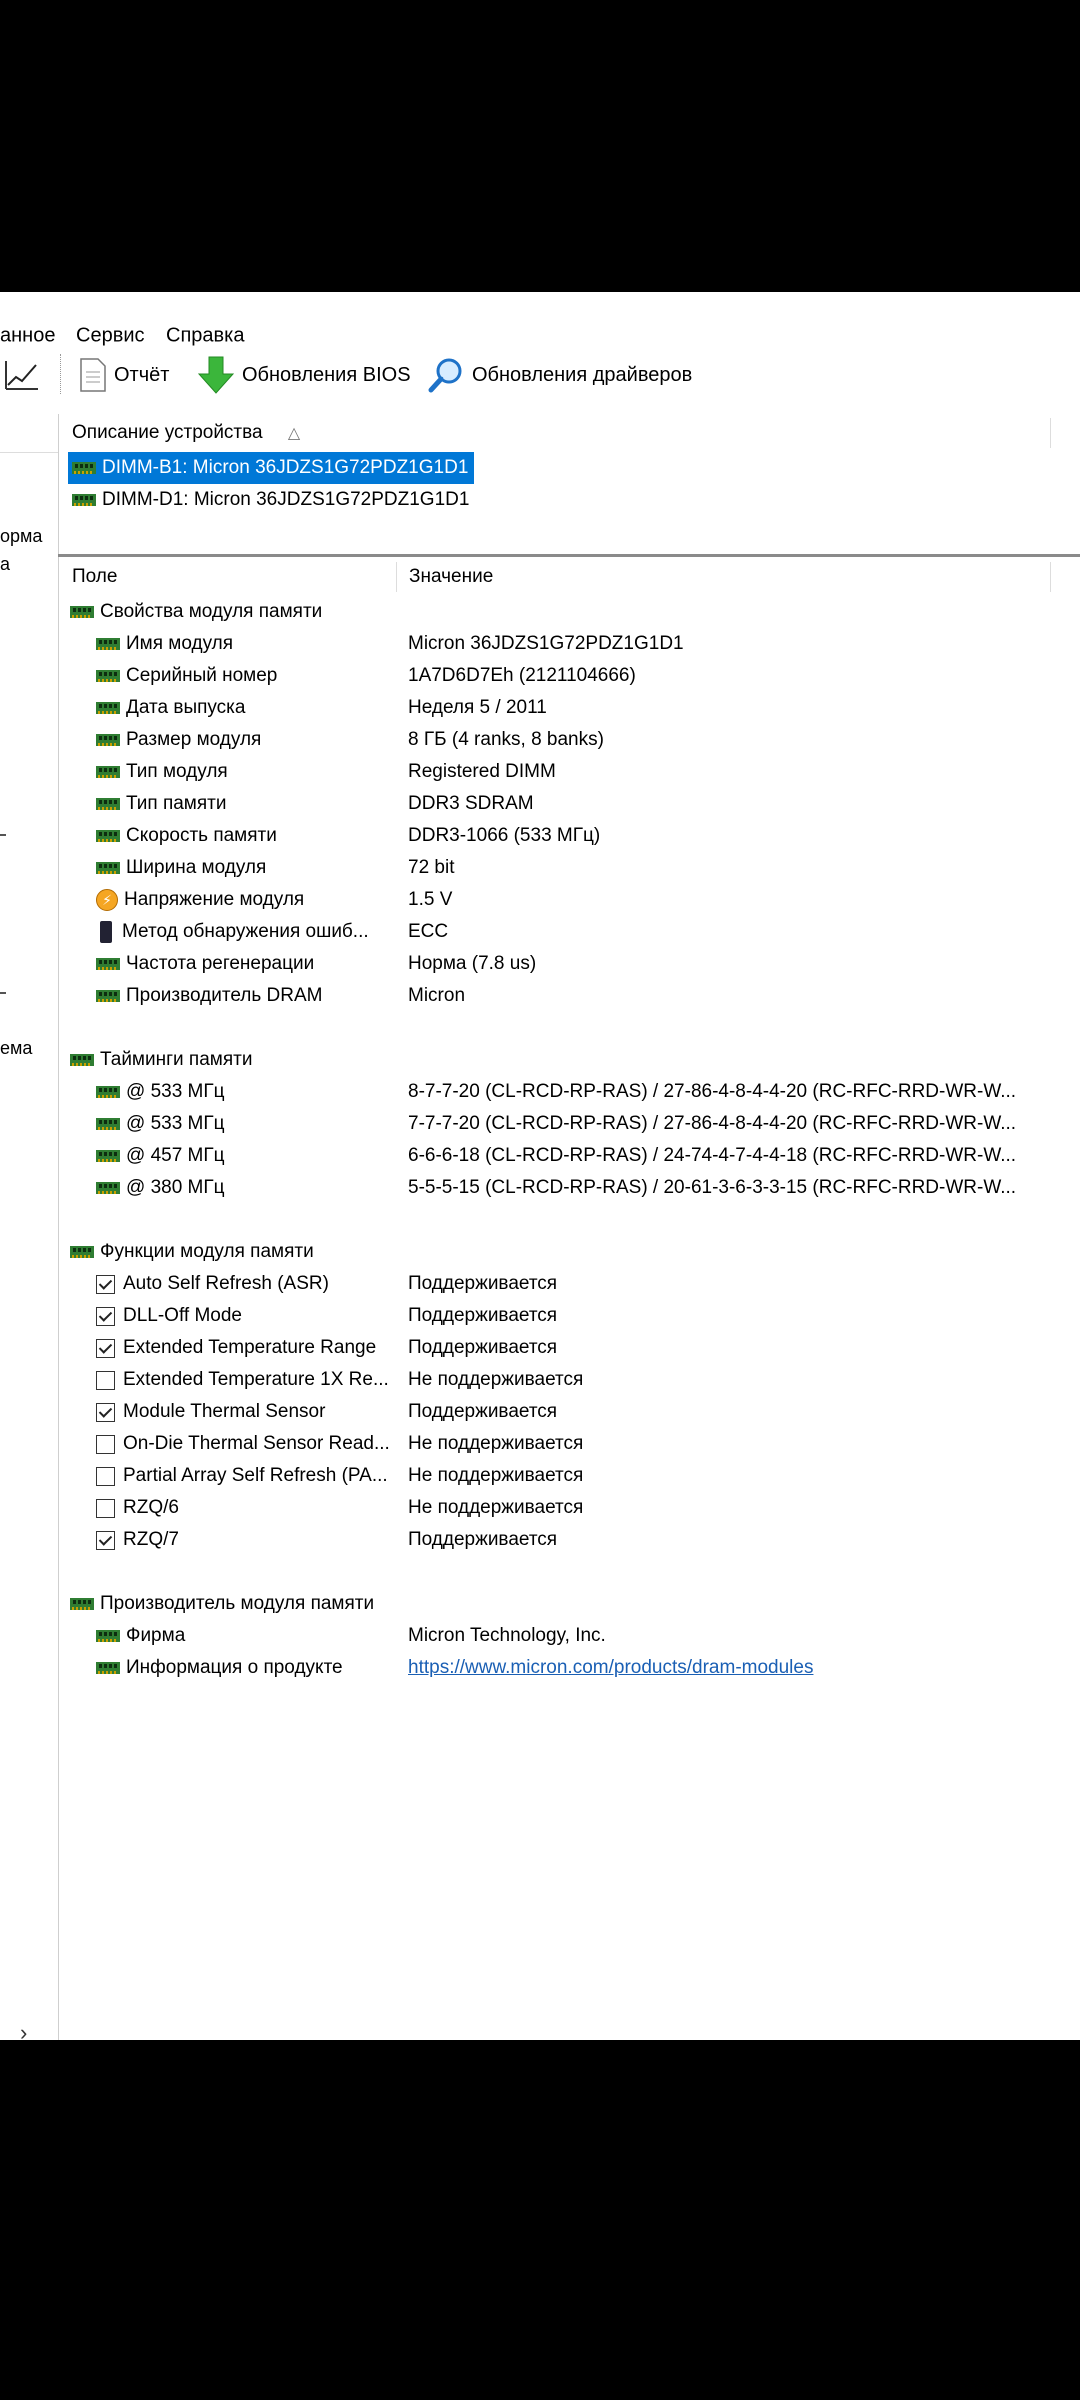 This screenshot has height=2400, width=1080. Describe the element at coordinates (445, 375) in the screenshot. I see `search-icon` at that location.